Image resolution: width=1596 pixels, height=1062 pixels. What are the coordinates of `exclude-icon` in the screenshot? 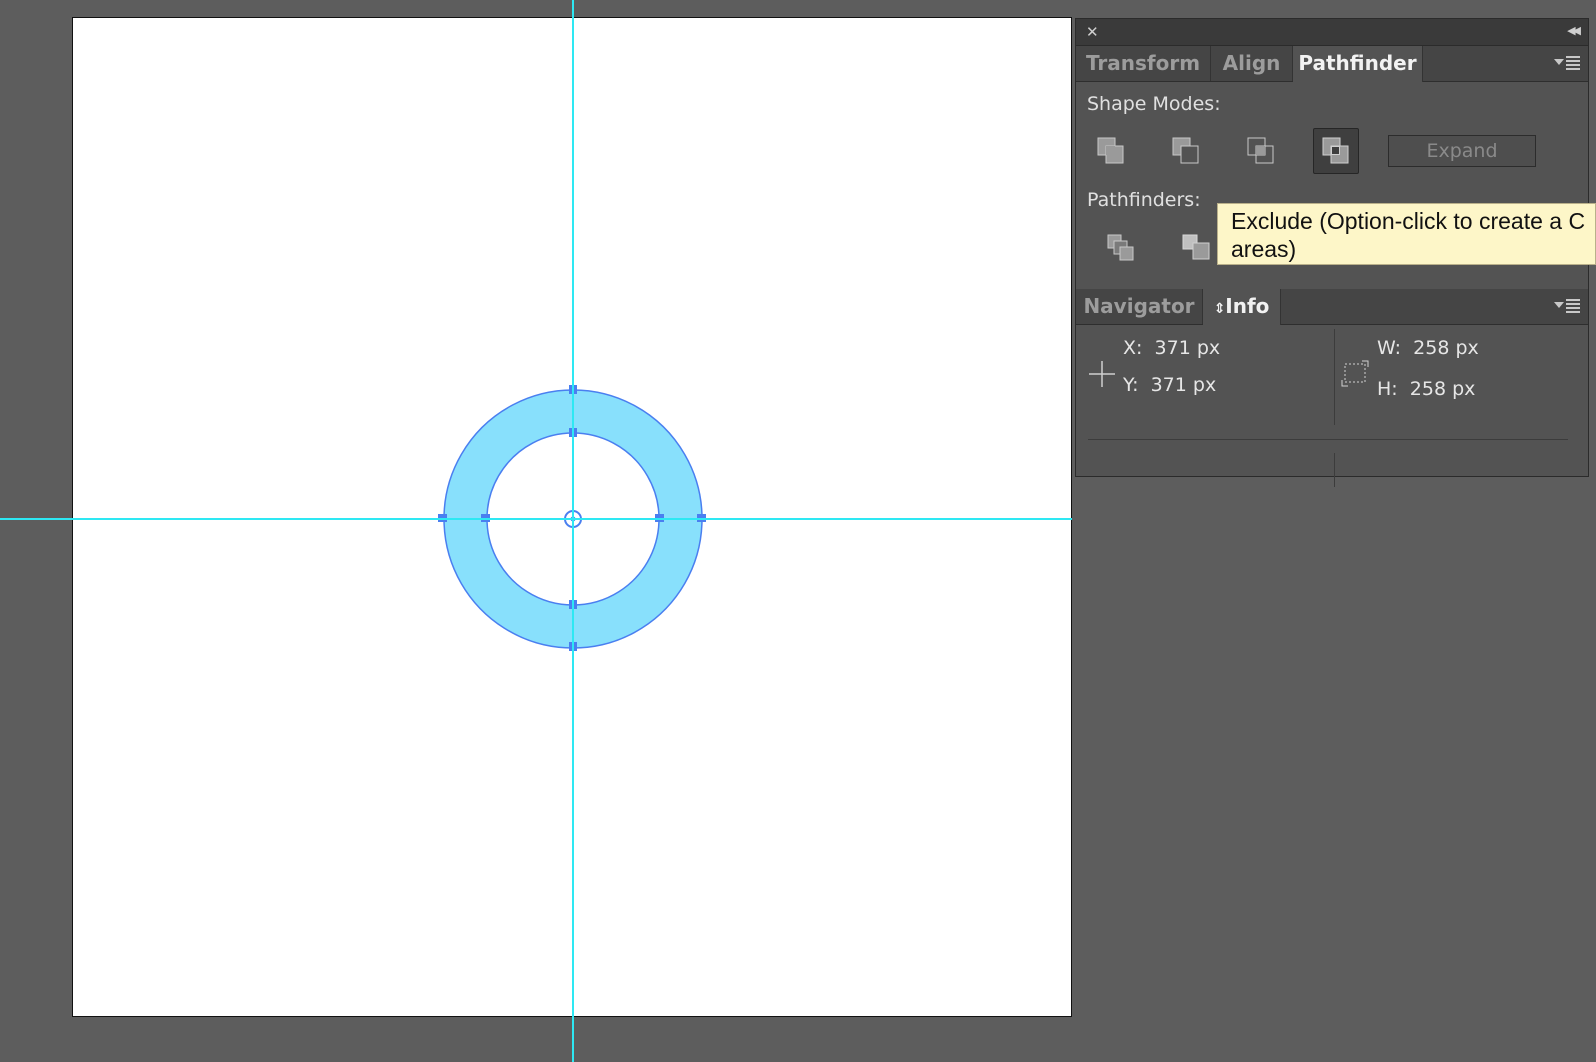 It's located at (1335, 150).